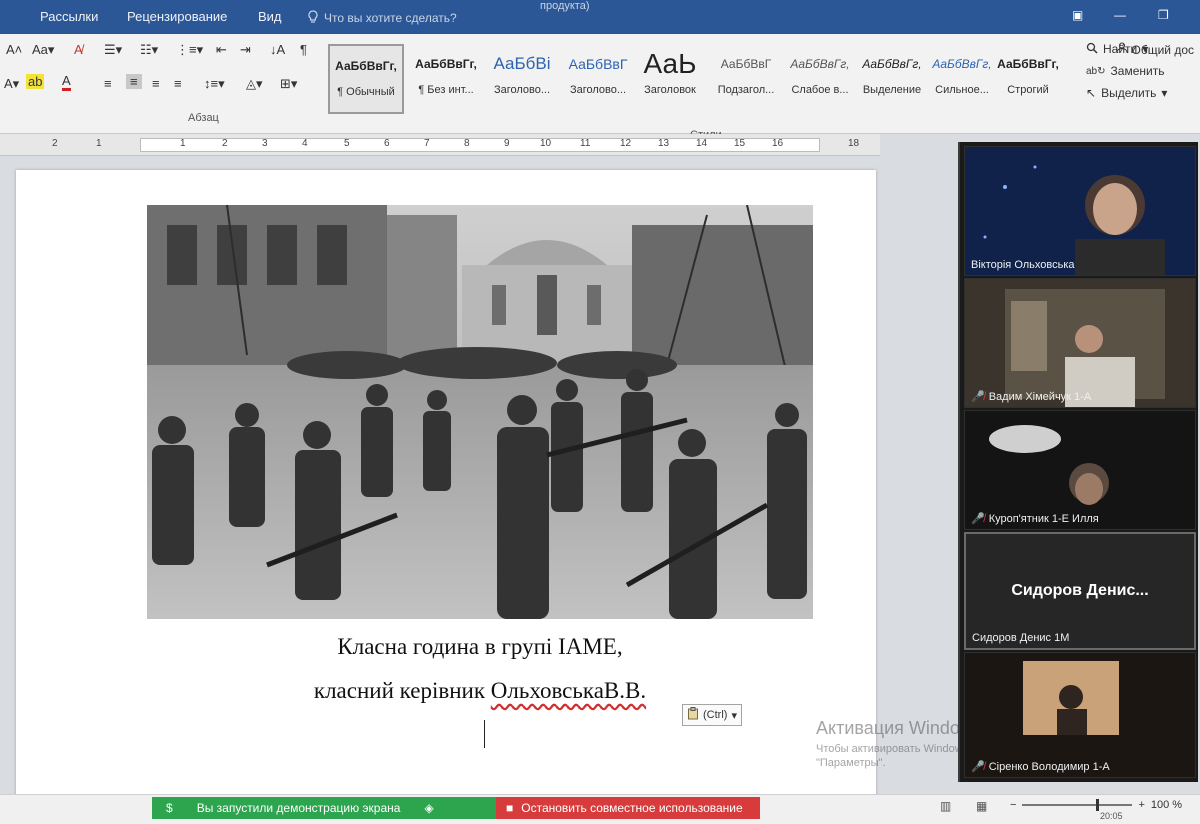 Image resolution: width=1200 pixels, height=824 pixels. What do you see at coordinates (546, 143) in the screenshot?
I see `ruler-number: 10` at bounding box center [546, 143].